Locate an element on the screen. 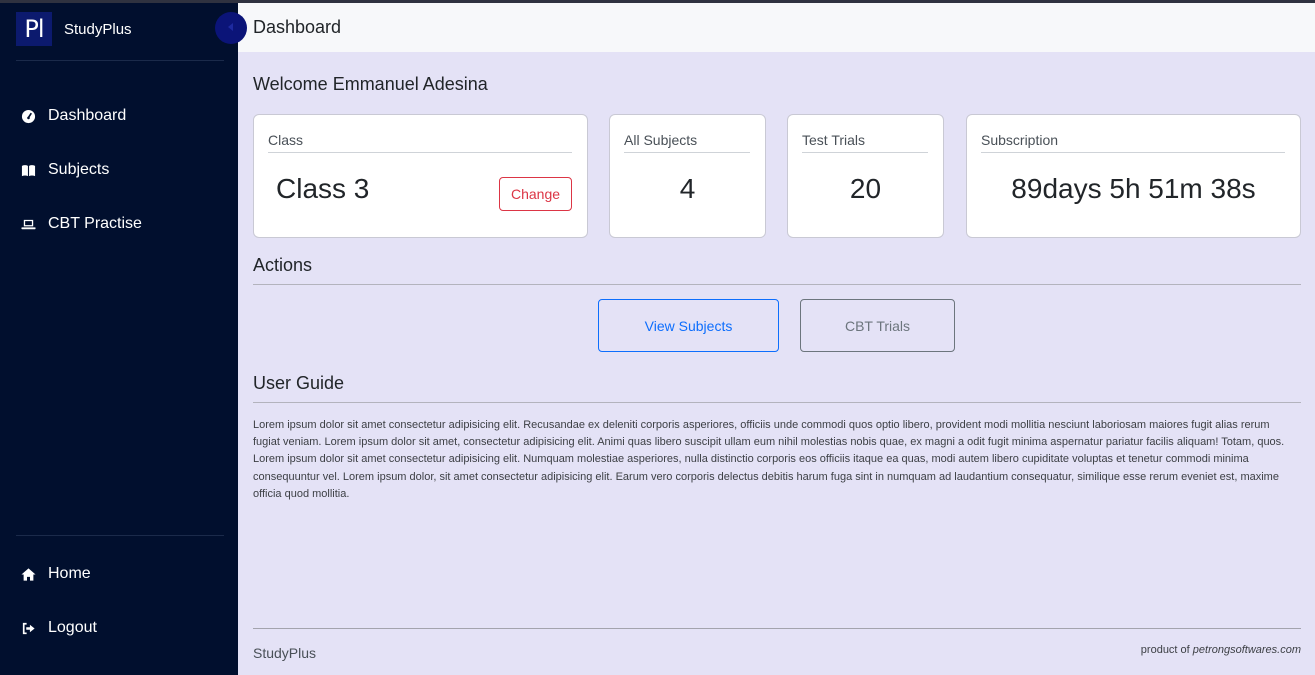  page-title: Dashboard is located at coordinates (297, 27).